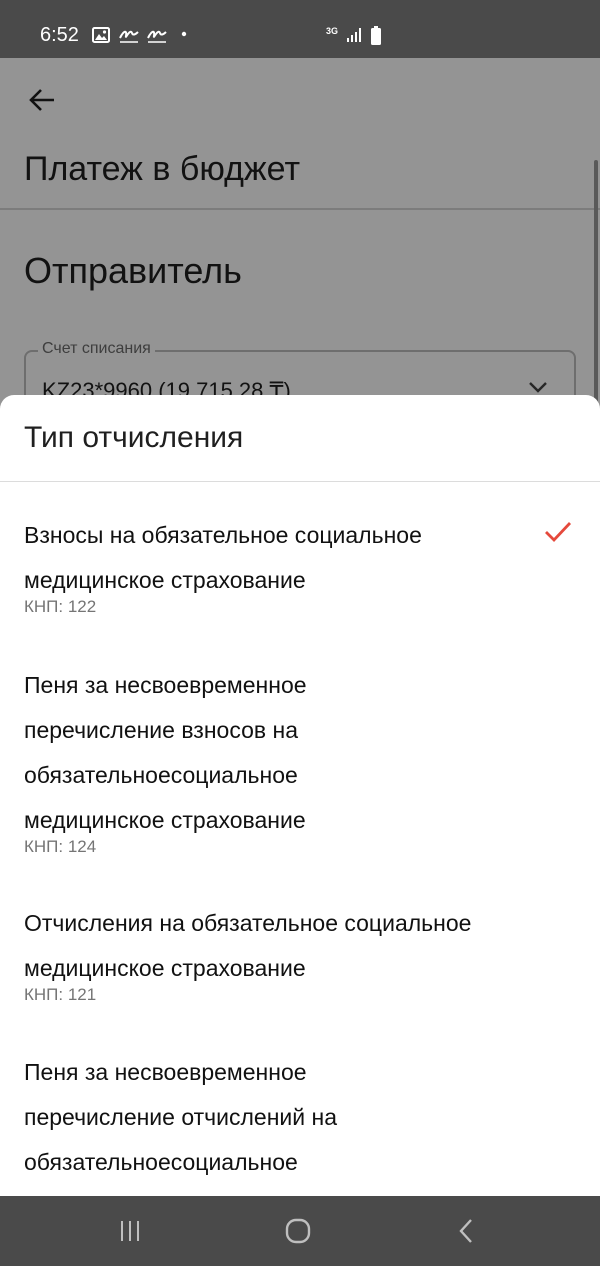 This screenshot has height=1266, width=600. I want to click on home-icon, so click(298, 1231).